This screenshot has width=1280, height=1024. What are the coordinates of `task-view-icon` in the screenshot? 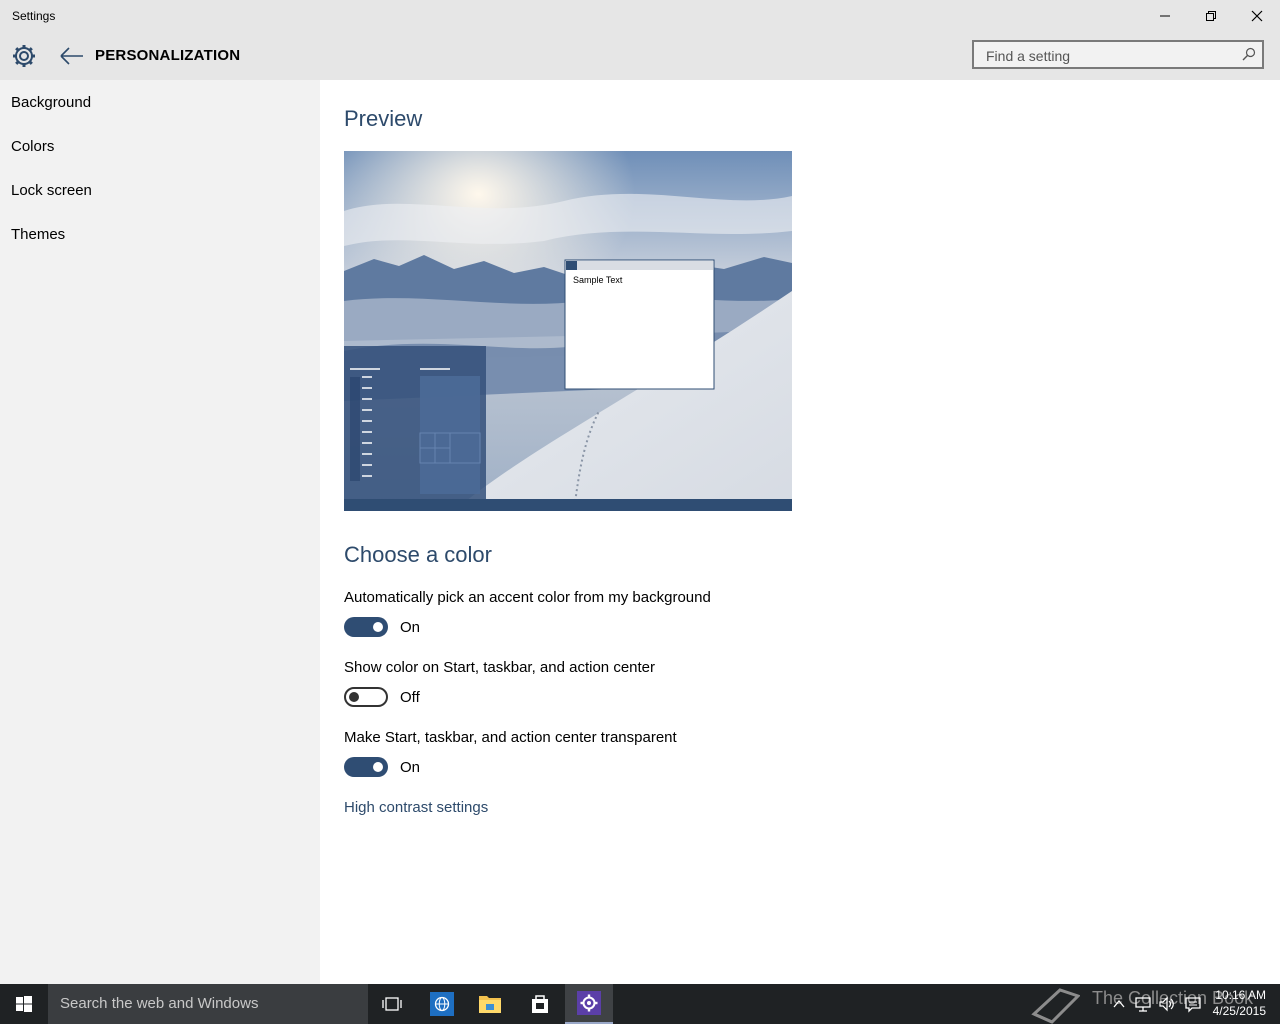 It's located at (392, 1004).